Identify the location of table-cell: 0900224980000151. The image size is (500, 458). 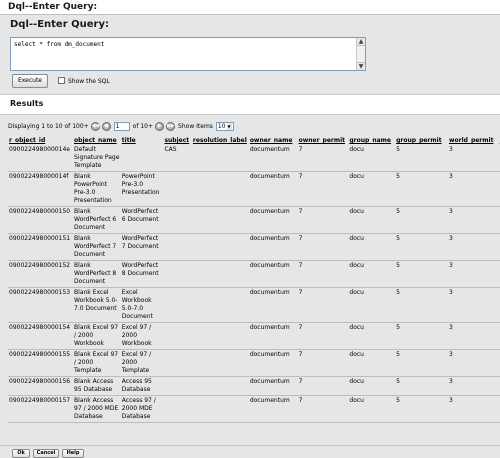
(40, 238).